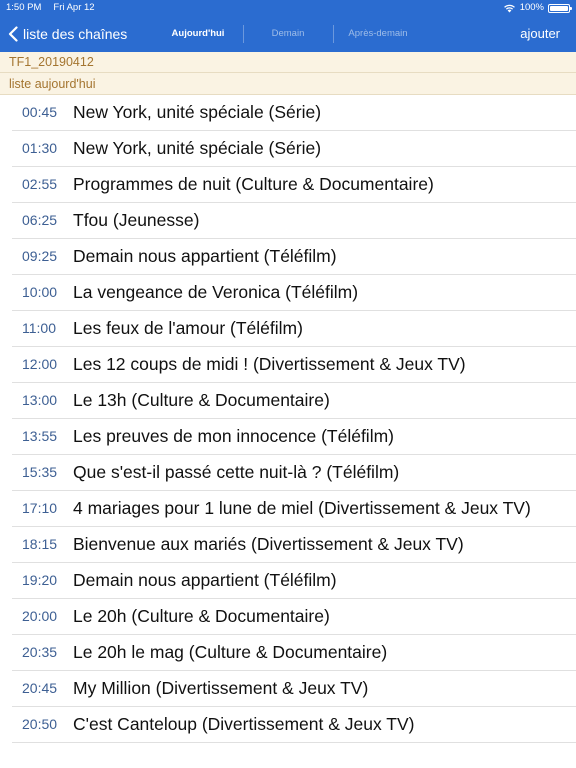  What do you see at coordinates (13, 34) in the screenshot?
I see `chevron-left-icon` at bounding box center [13, 34].